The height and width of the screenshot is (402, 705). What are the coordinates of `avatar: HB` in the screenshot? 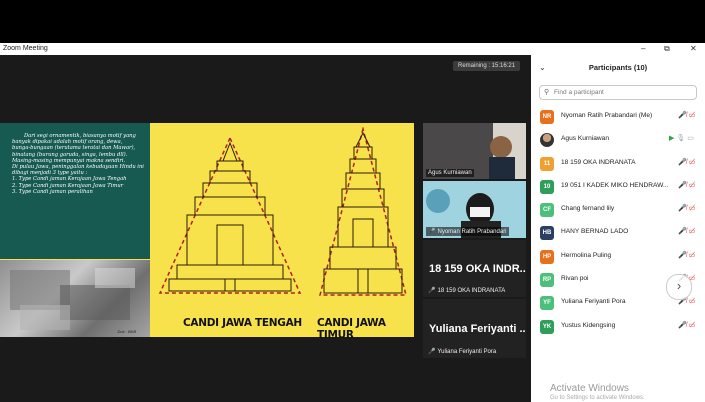 It's located at (547, 233).